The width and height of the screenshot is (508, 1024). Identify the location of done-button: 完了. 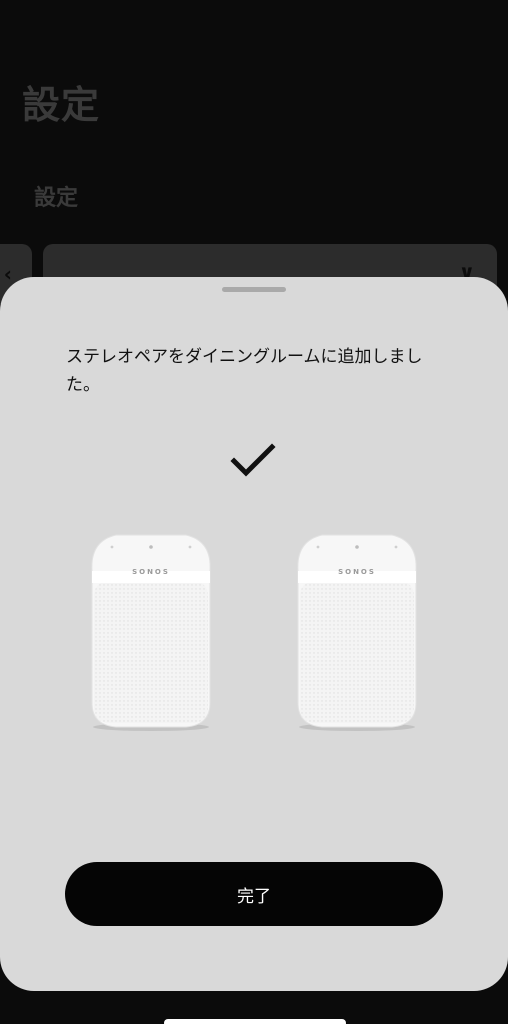
(254, 894).